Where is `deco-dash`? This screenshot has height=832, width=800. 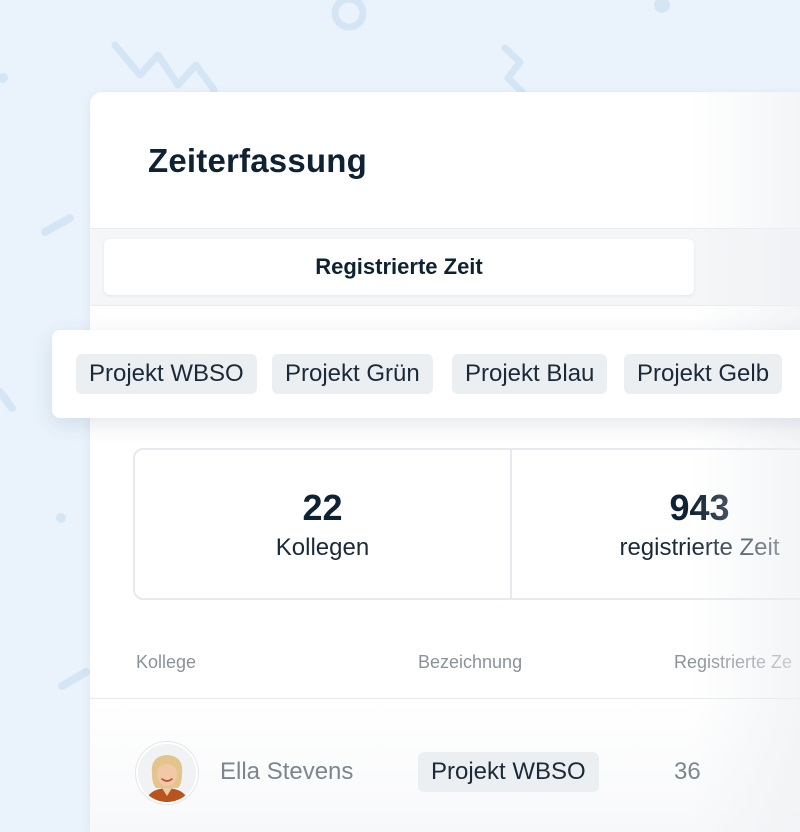
deco-dash is located at coordinates (57, 225).